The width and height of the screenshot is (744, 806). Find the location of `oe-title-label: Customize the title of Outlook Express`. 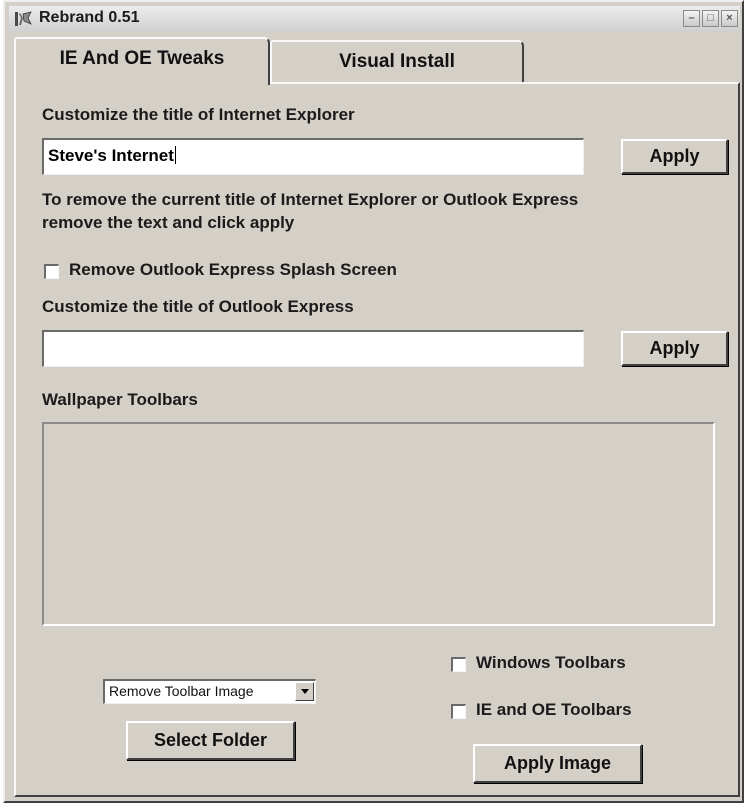

oe-title-label: Customize the title of Outlook Express is located at coordinates (198, 306).